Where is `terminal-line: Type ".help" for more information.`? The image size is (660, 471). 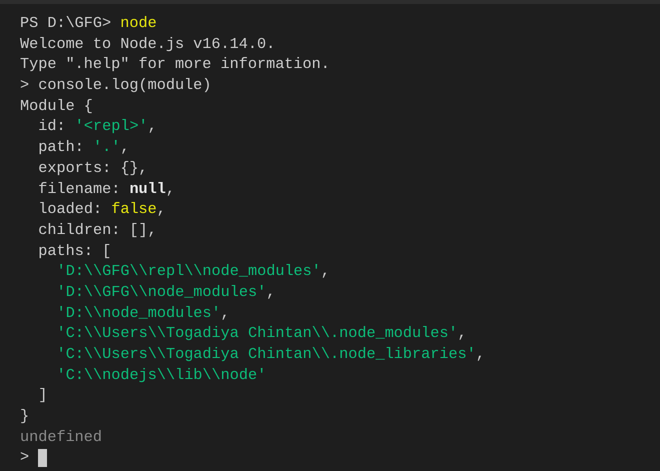
terminal-line: Type ".help" for more information. is located at coordinates (175, 65).